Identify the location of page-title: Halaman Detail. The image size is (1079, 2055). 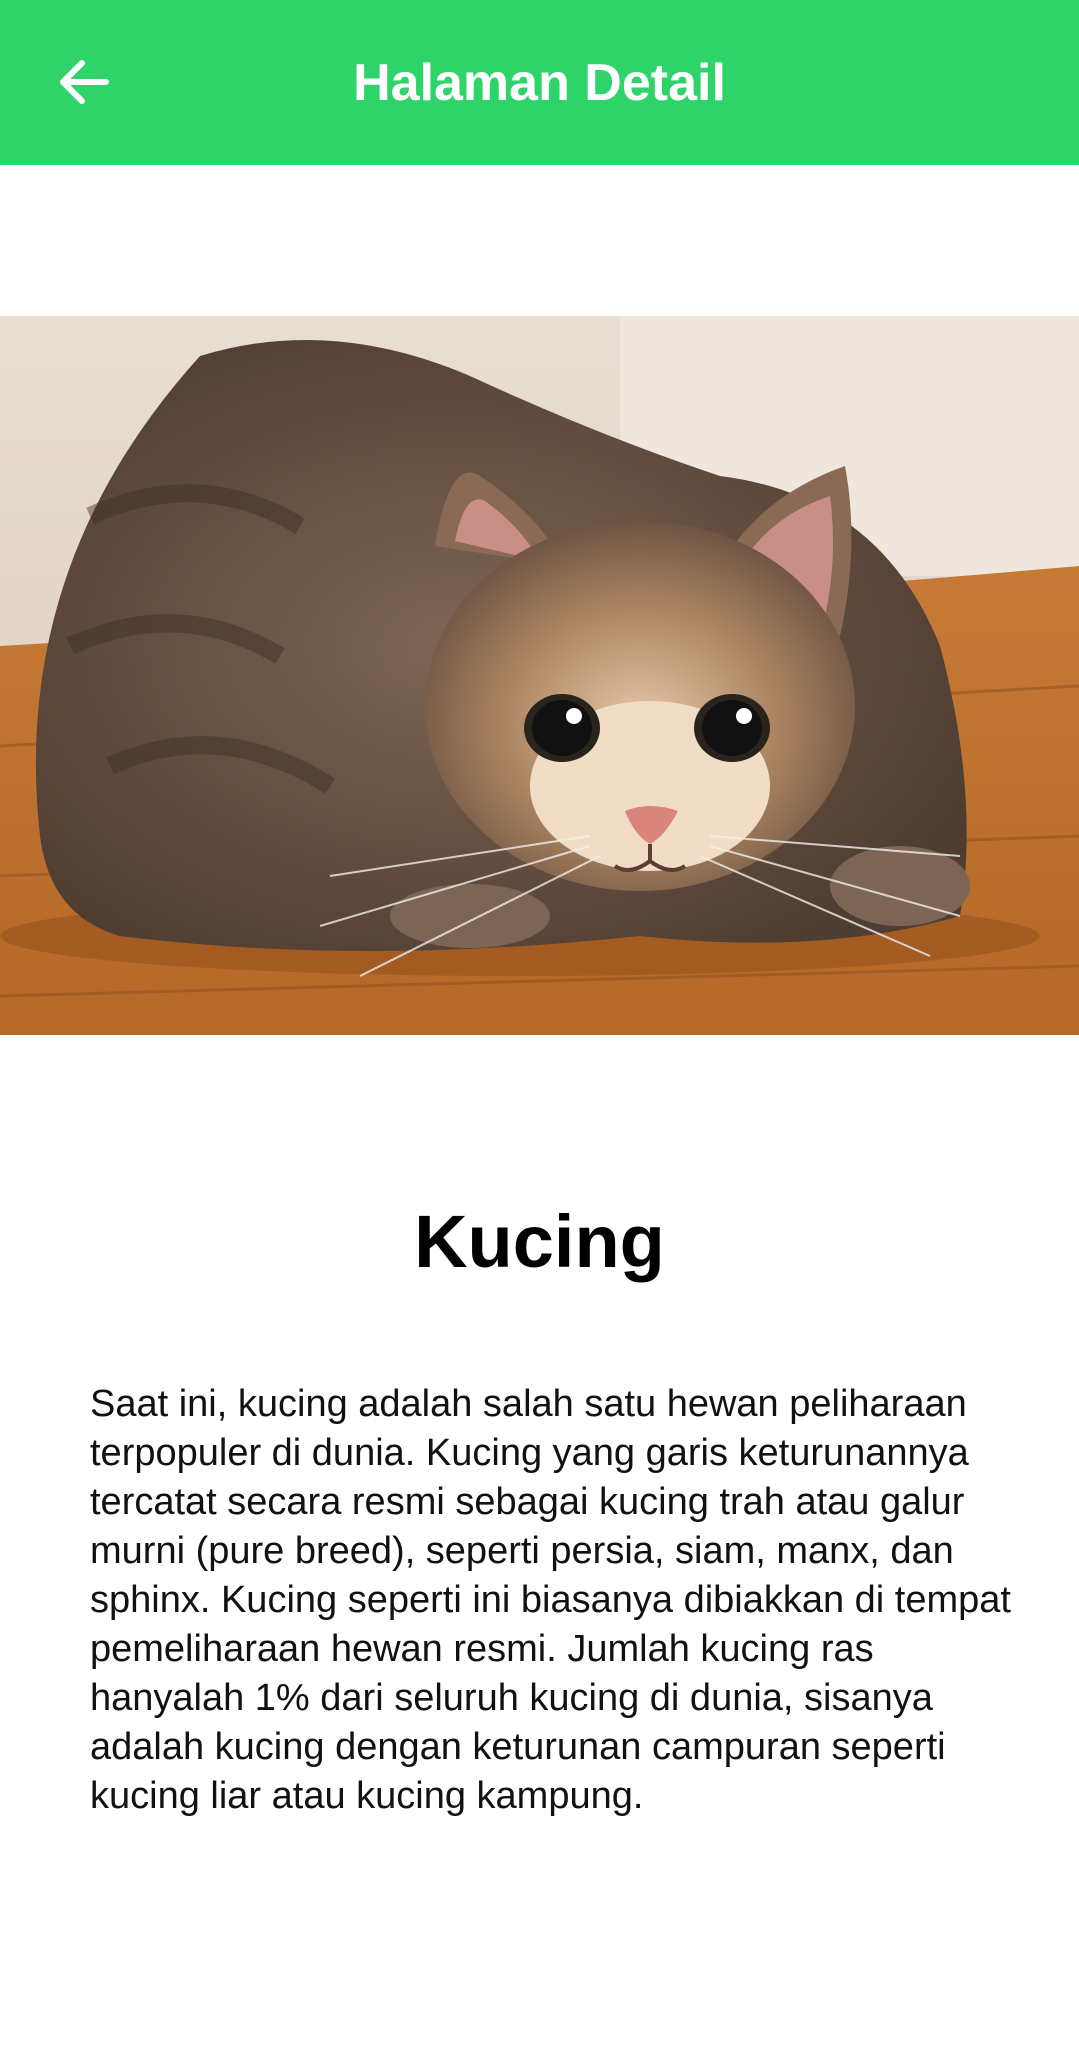
(539, 83).